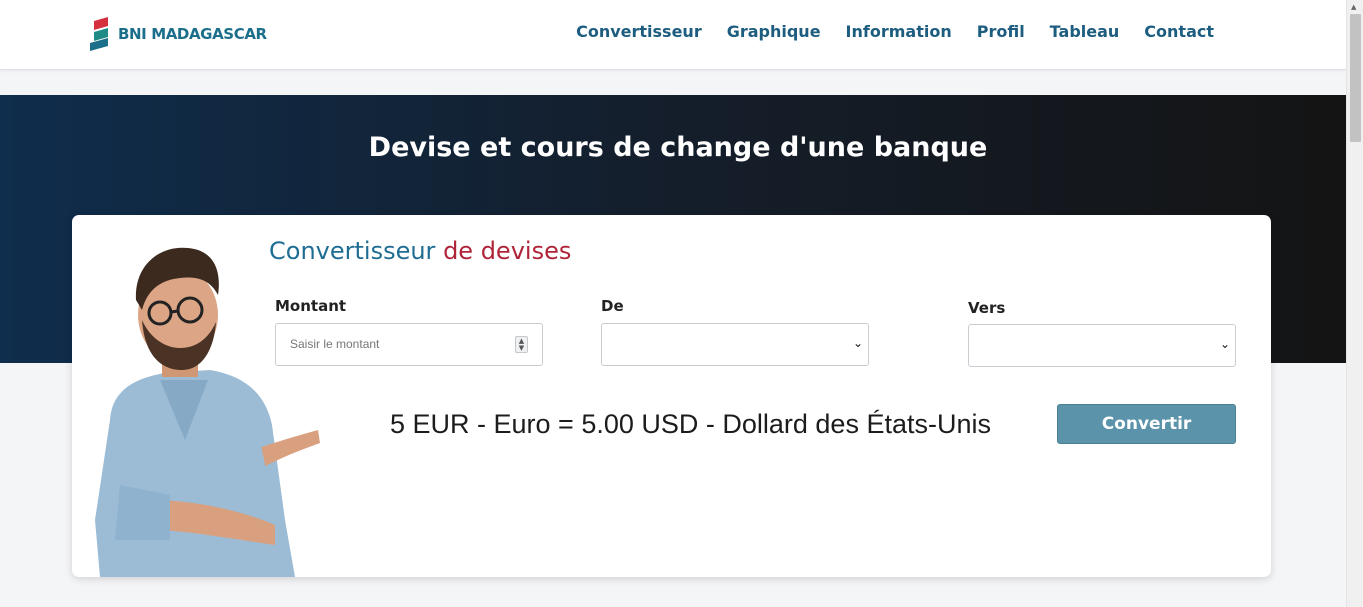 The height and width of the screenshot is (607, 1363). Describe the element at coordinates (1001, 31) in the screenshot. I see `nav-profil: Profil` at that location.